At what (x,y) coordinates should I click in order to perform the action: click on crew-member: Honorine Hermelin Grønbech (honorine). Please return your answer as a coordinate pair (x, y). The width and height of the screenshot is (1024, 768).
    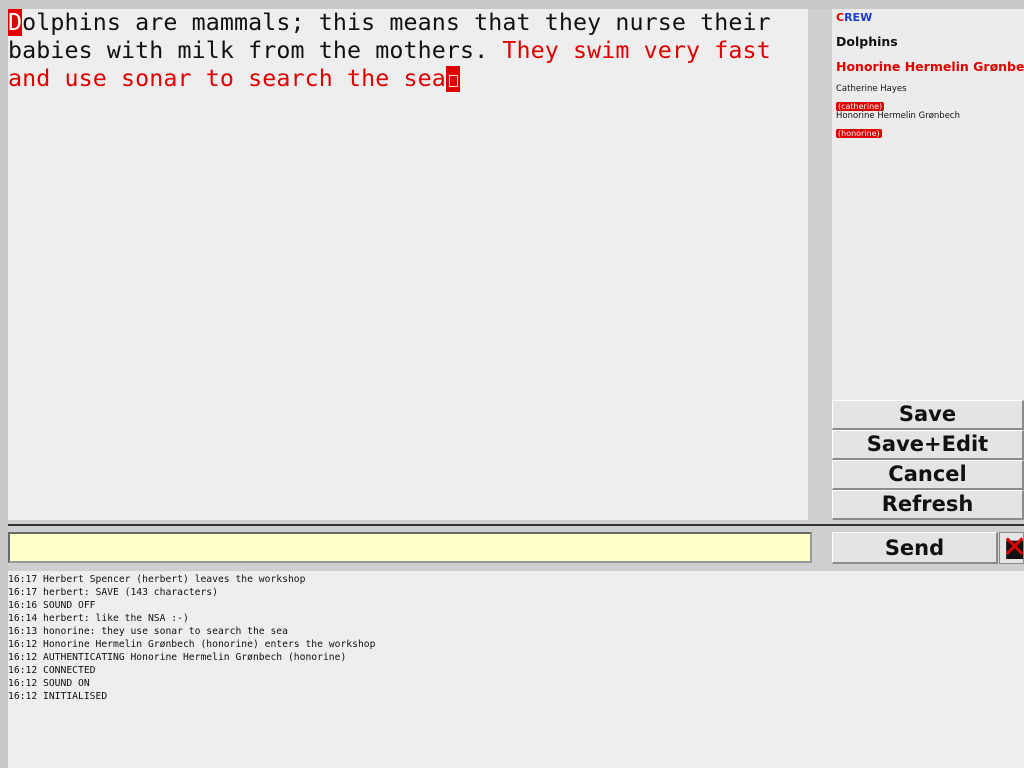
    Looking at the image, I should click on (898, 125).